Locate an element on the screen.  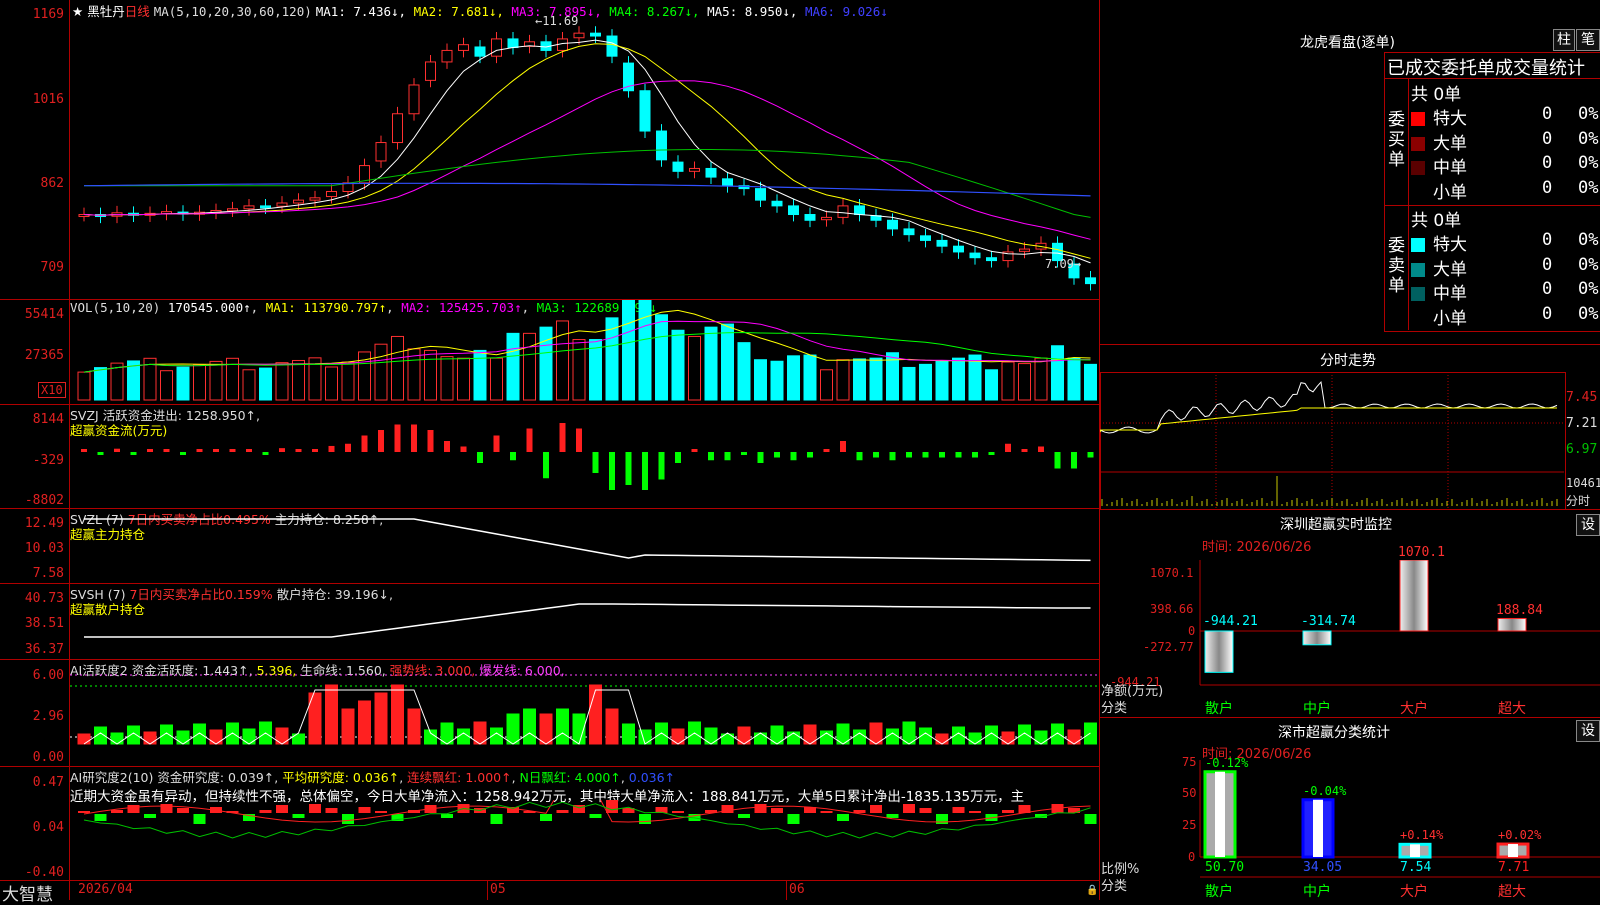
retail-holding-chart is located at coordinates (584, 621).